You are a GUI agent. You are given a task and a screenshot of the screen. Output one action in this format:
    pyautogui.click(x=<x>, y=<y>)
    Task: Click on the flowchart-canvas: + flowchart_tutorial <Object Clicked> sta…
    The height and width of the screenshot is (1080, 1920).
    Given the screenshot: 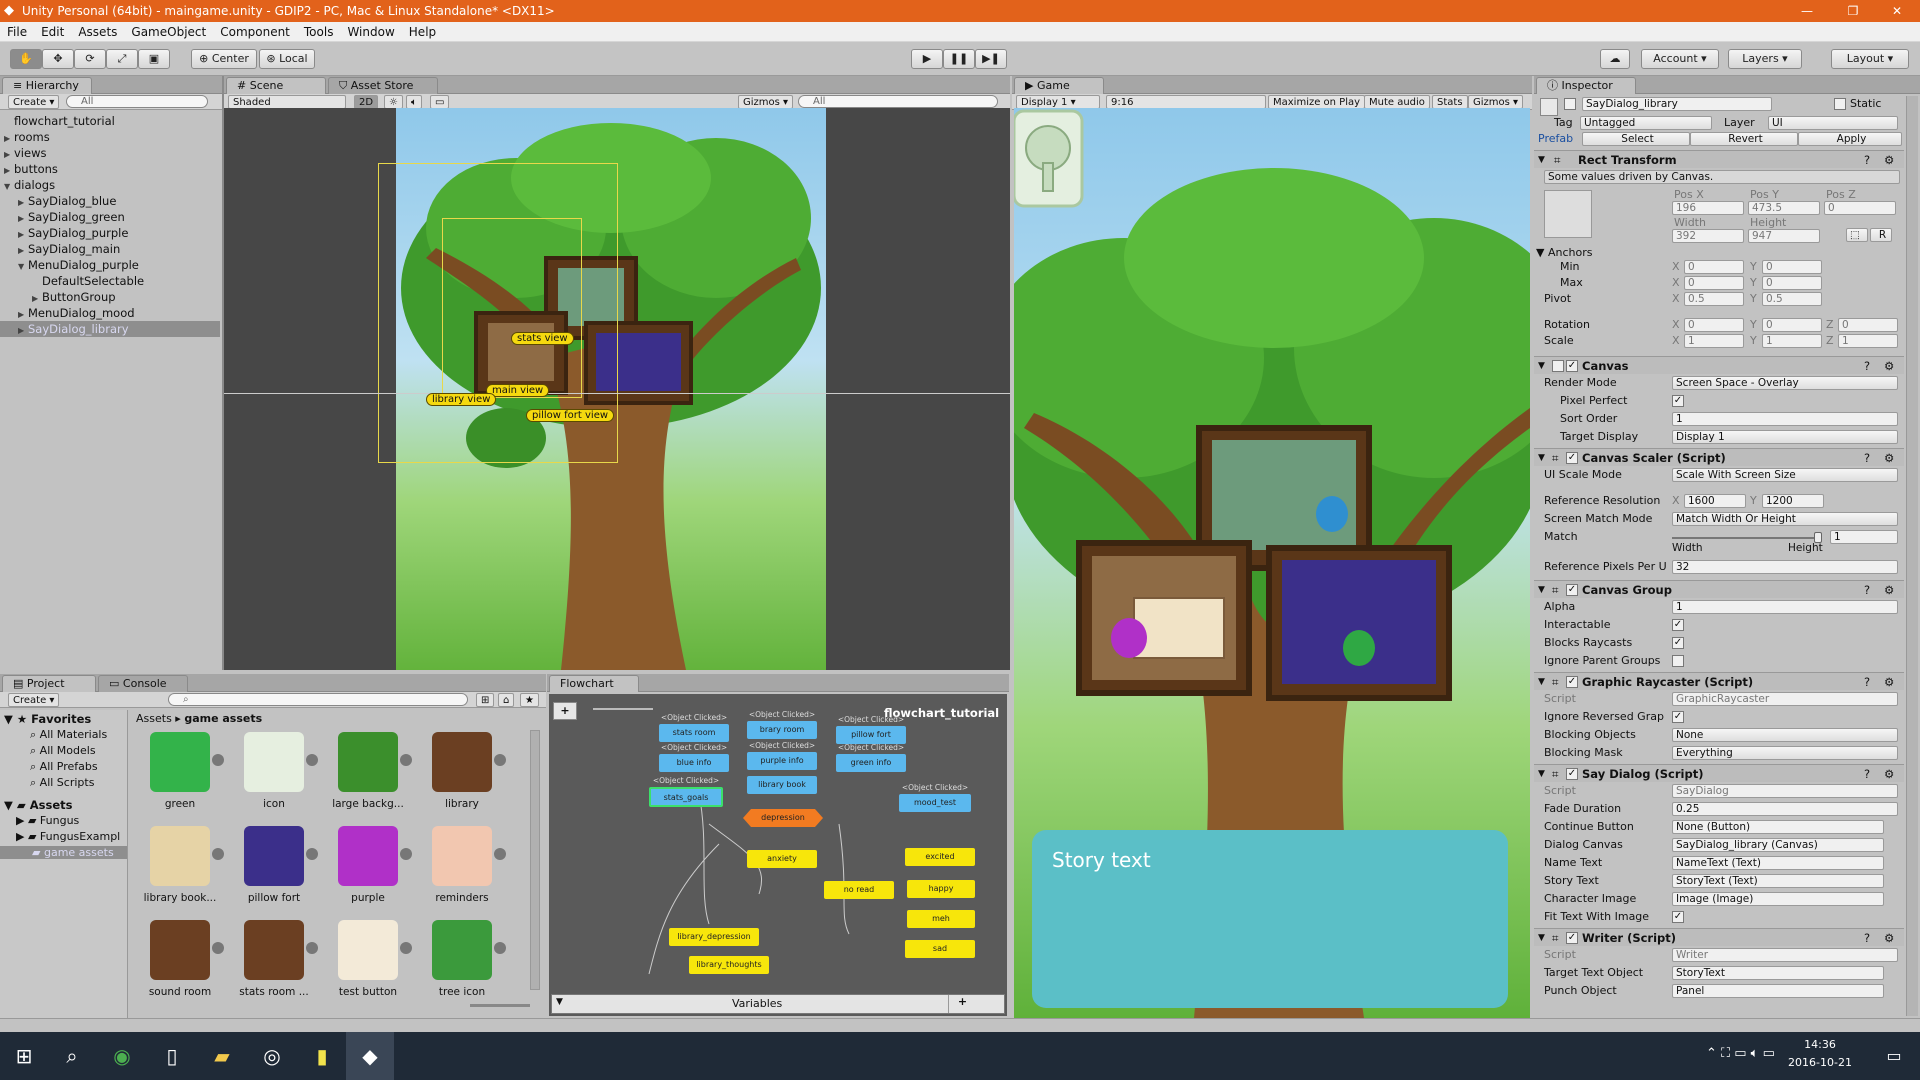 What is the action you would take?
    pyautogui.click(x=778, y=855)
    